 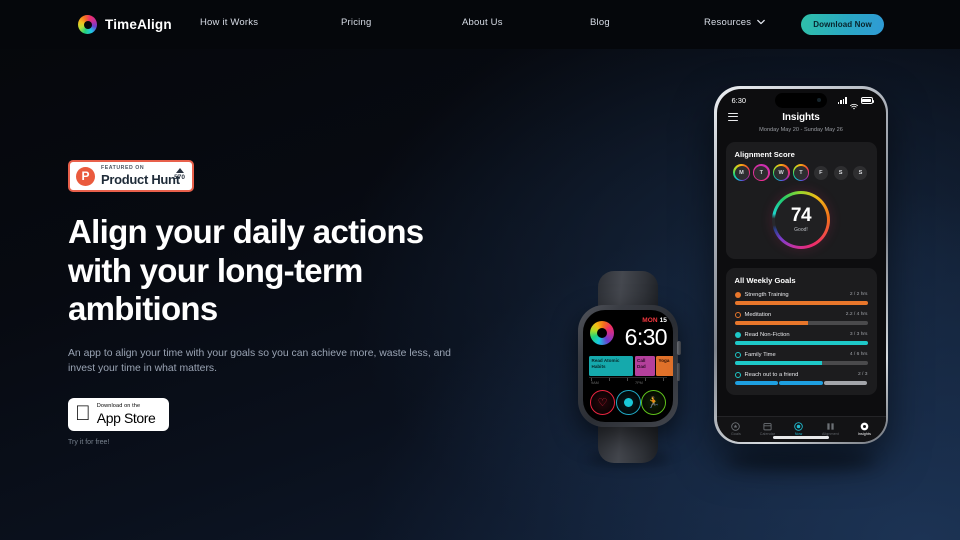 What do you see at coordinates (595, 383) in the screenshot?
I see `watch-axis-start-label: 9AM` at bounding box center [595, 383].